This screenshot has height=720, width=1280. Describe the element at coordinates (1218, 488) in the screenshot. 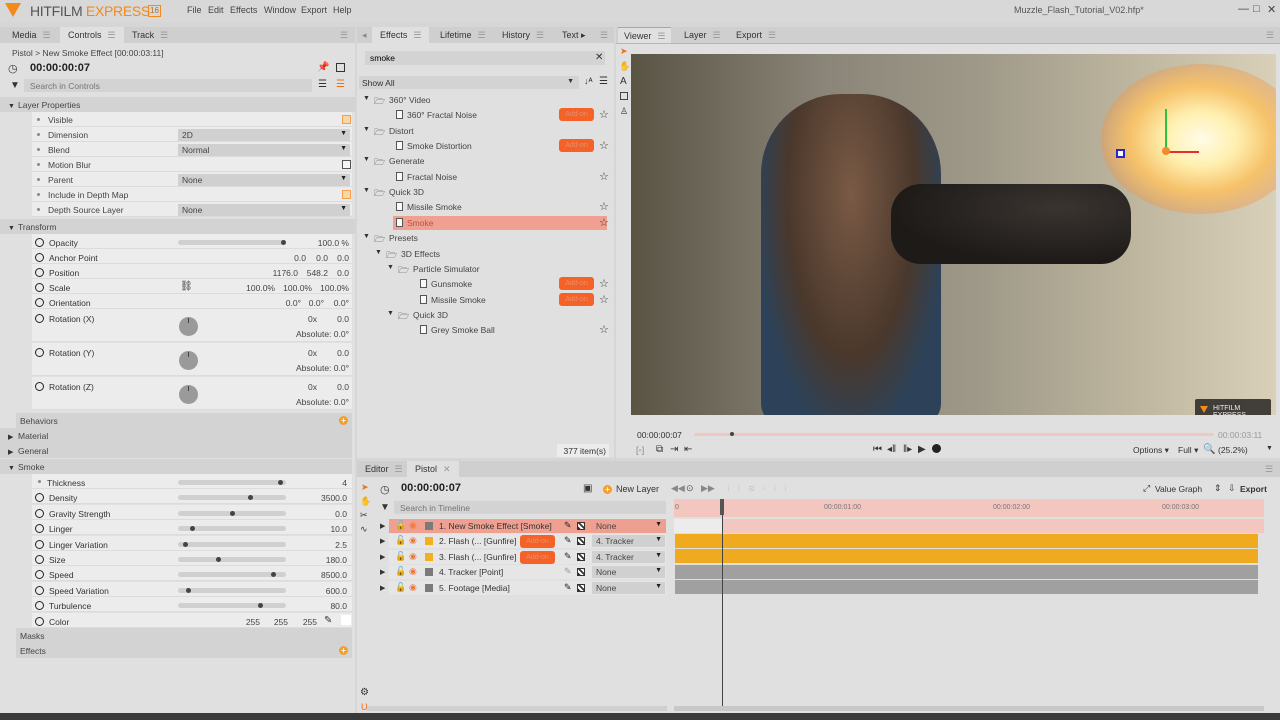

I see `zoom-fit-icon: ⇕` at that location.